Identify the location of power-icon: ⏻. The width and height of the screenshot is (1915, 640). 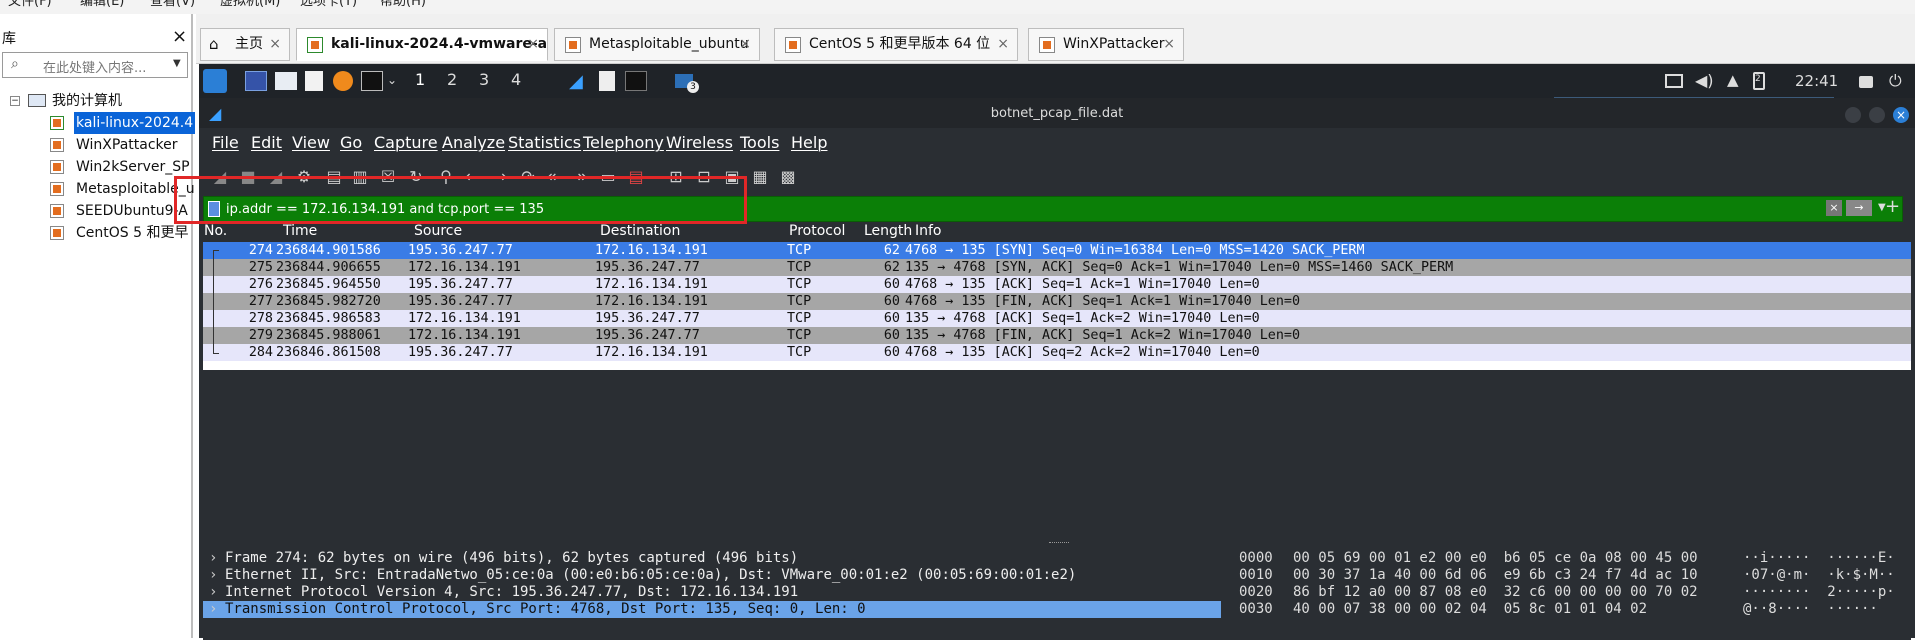
(1900, 81).